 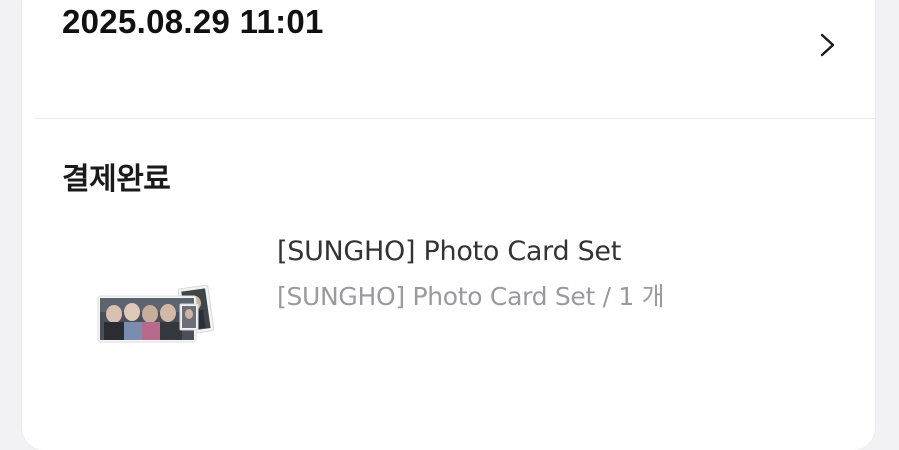 What do you see at coordinates (828, 45) in the screenshot?
I see `chevron-right-icon` at bounding box center [828, 45].